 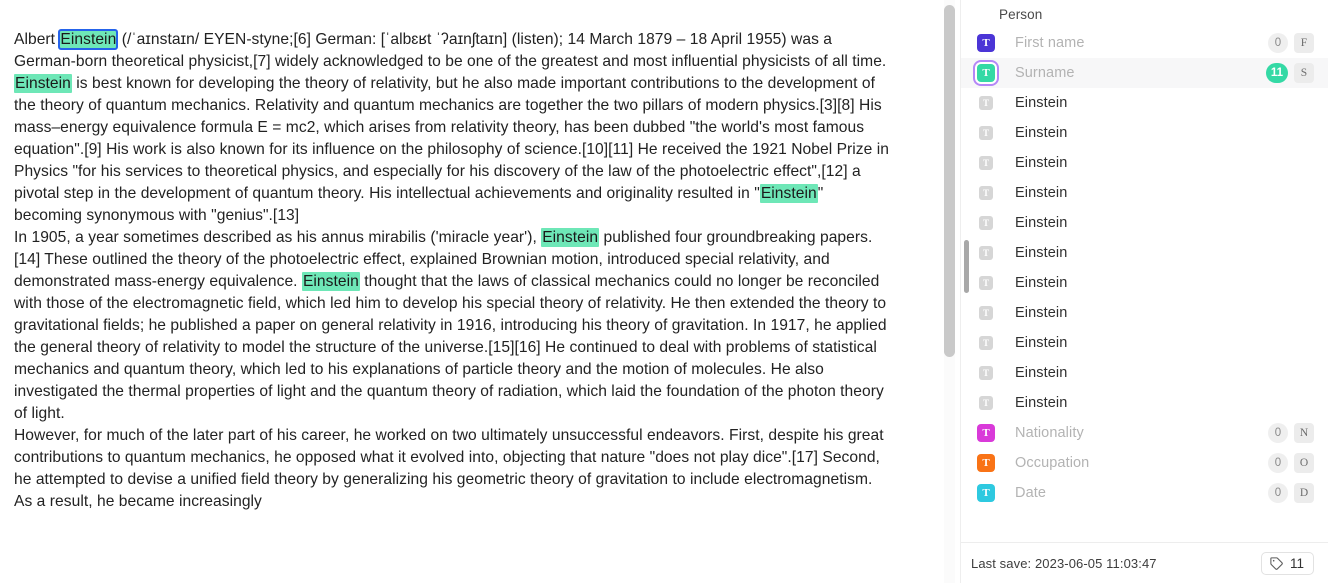 I want to click on field-badges: 0O, so click(x=1291, y=463).